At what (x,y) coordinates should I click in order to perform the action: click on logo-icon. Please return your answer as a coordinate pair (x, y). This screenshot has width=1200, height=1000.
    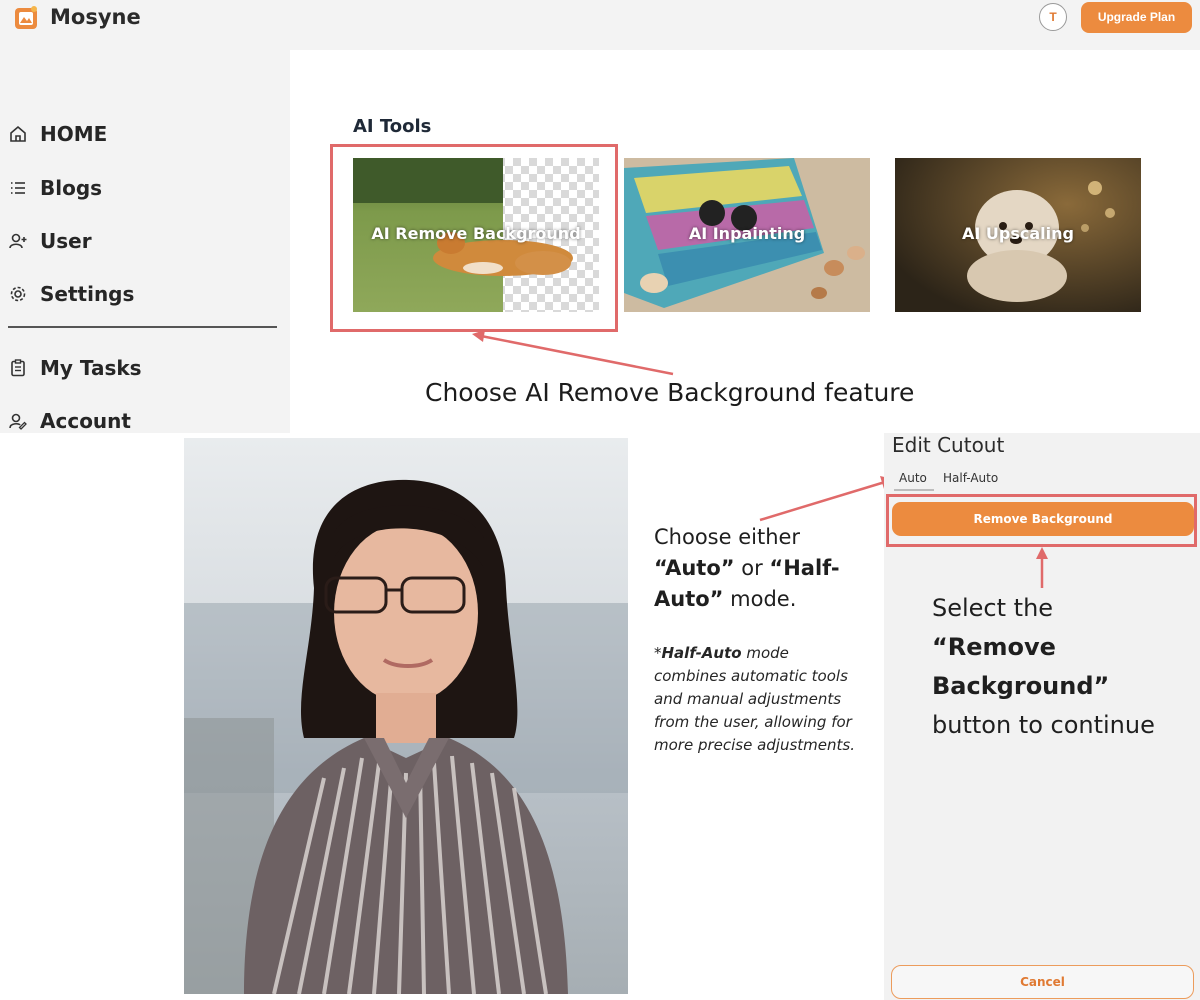
    Looking at the image, I should click on (26, 17).